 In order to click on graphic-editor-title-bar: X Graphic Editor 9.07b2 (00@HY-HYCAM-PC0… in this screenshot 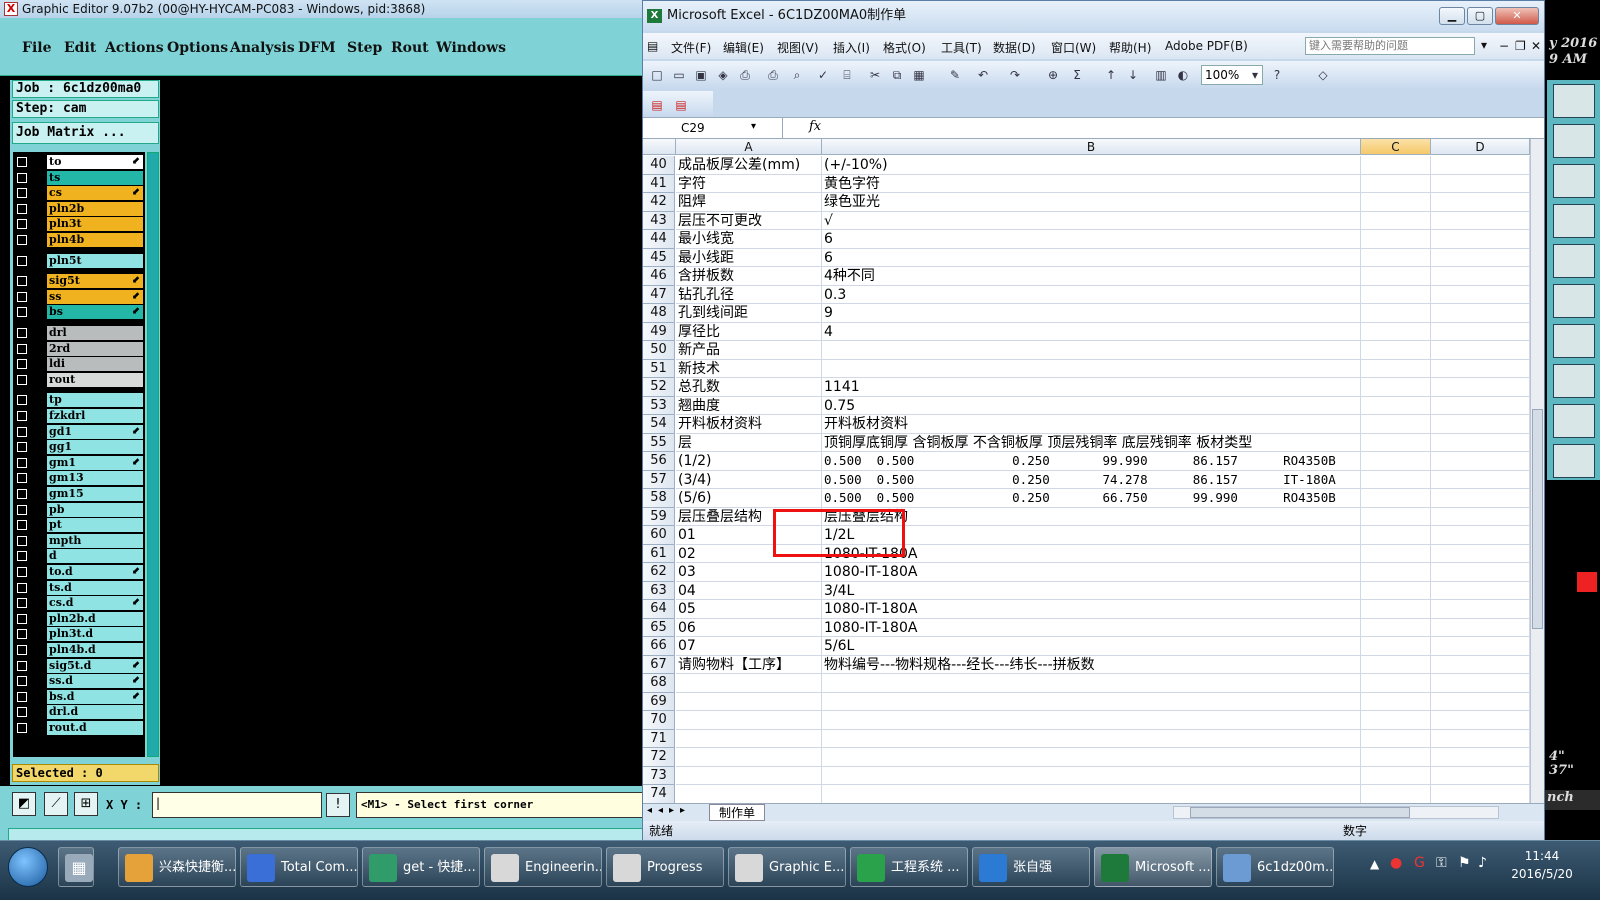, I will do `click(322, 9)`.